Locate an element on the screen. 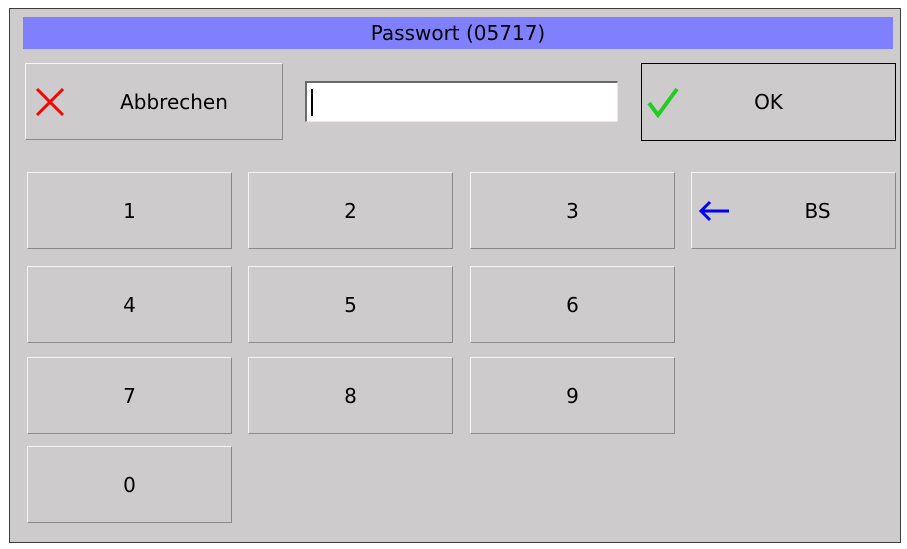  ok-button-label: OK is located at coordinates (768, 102).